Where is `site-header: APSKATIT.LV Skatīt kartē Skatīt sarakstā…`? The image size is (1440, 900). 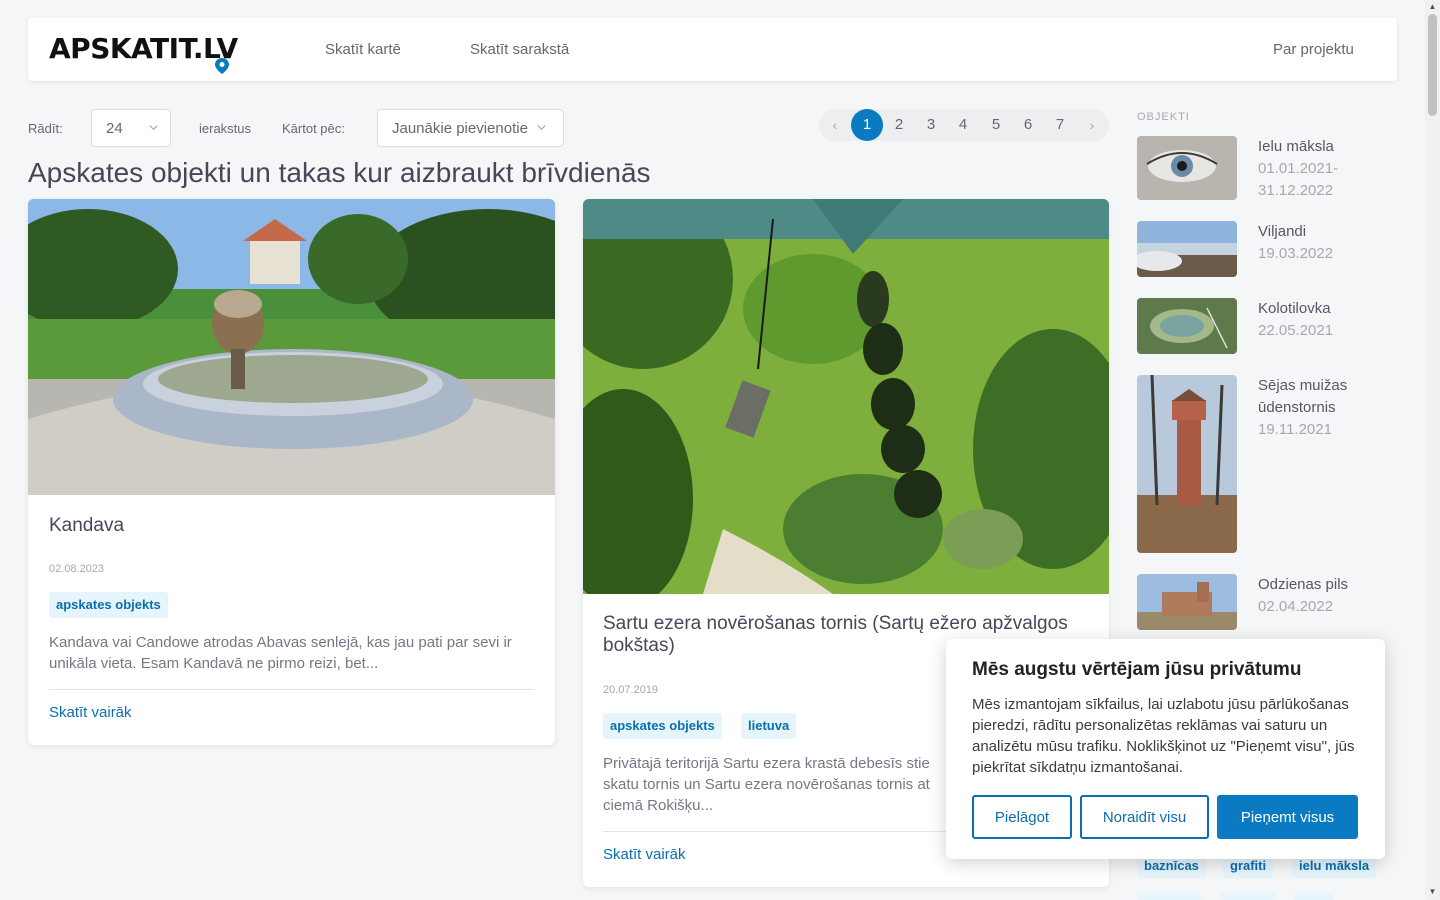
site-header: APSKATIT.LV Skatīt kartē Skatīt sarakstā… is located at coordinates (712, 49).